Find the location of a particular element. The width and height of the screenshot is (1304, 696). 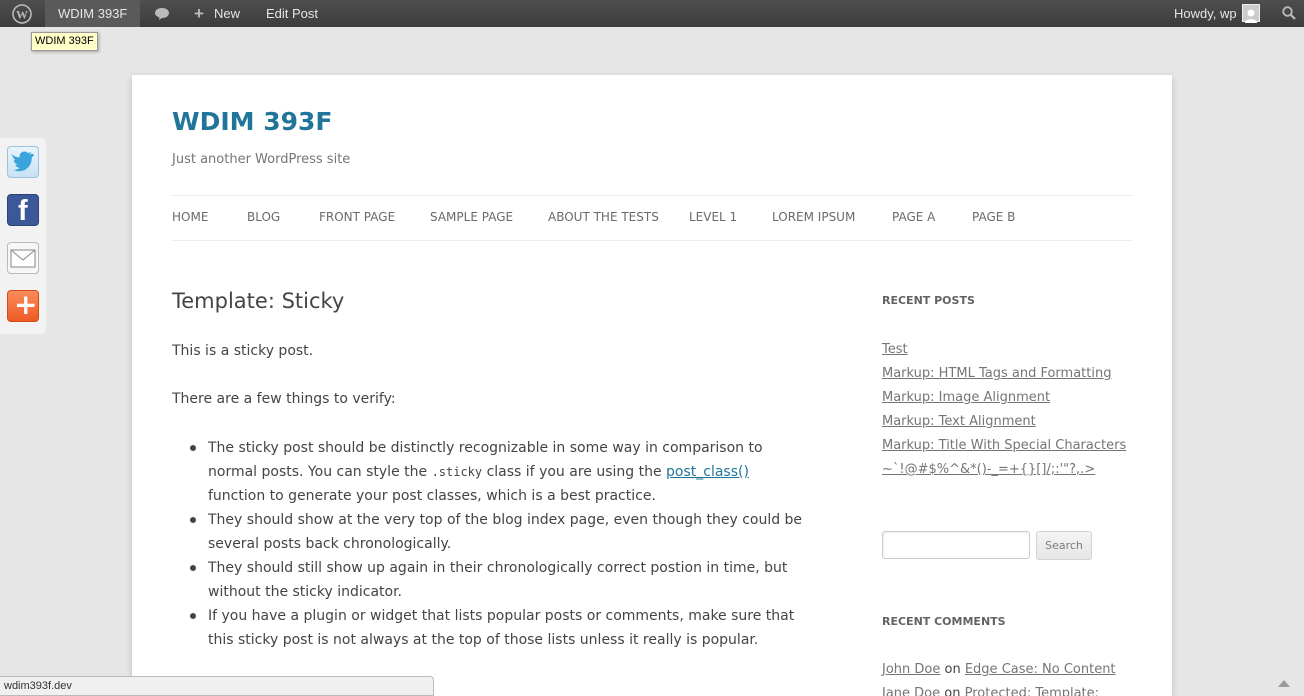

nav-item-about-the-tests: ABOUT THE TESTS is located at coordinates (603, 217).